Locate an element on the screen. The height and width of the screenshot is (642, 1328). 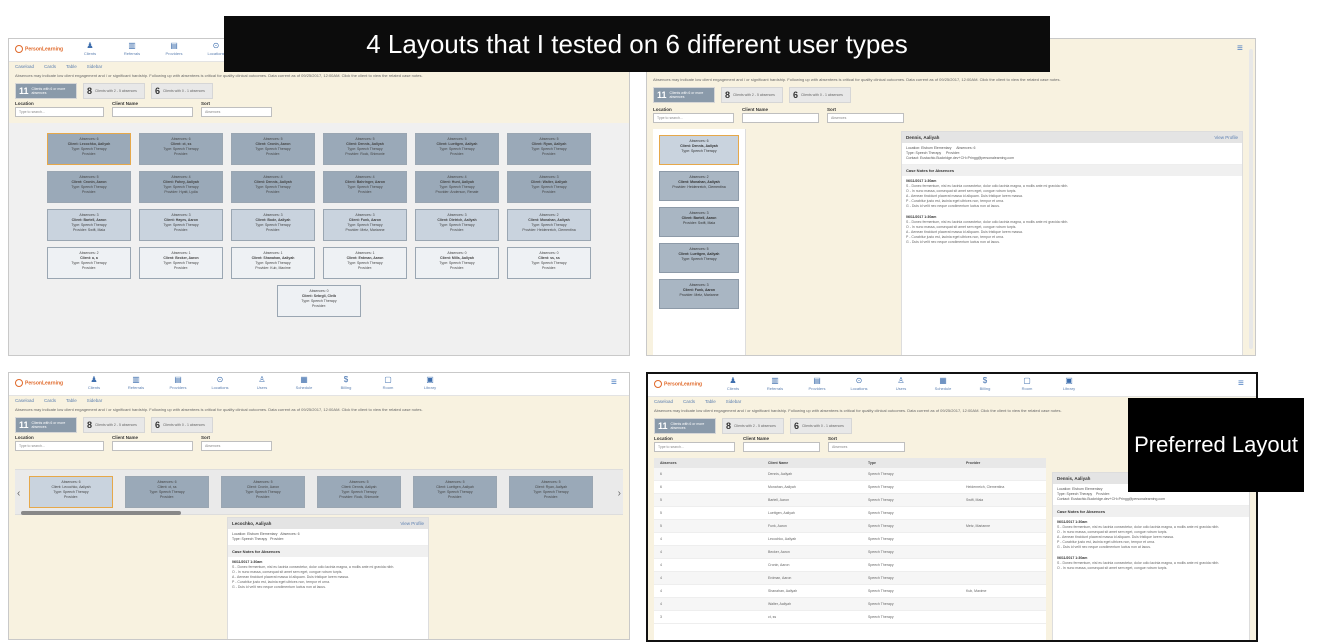
carousel-next-arrow: › is located at coordinates (619, 493).